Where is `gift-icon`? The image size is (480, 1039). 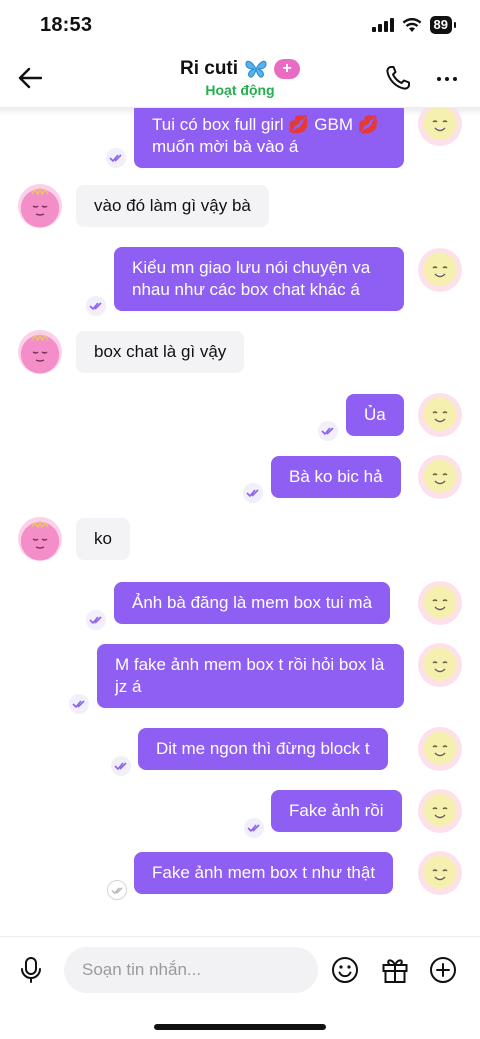 gift-icon is located at coordinates (395, 971).